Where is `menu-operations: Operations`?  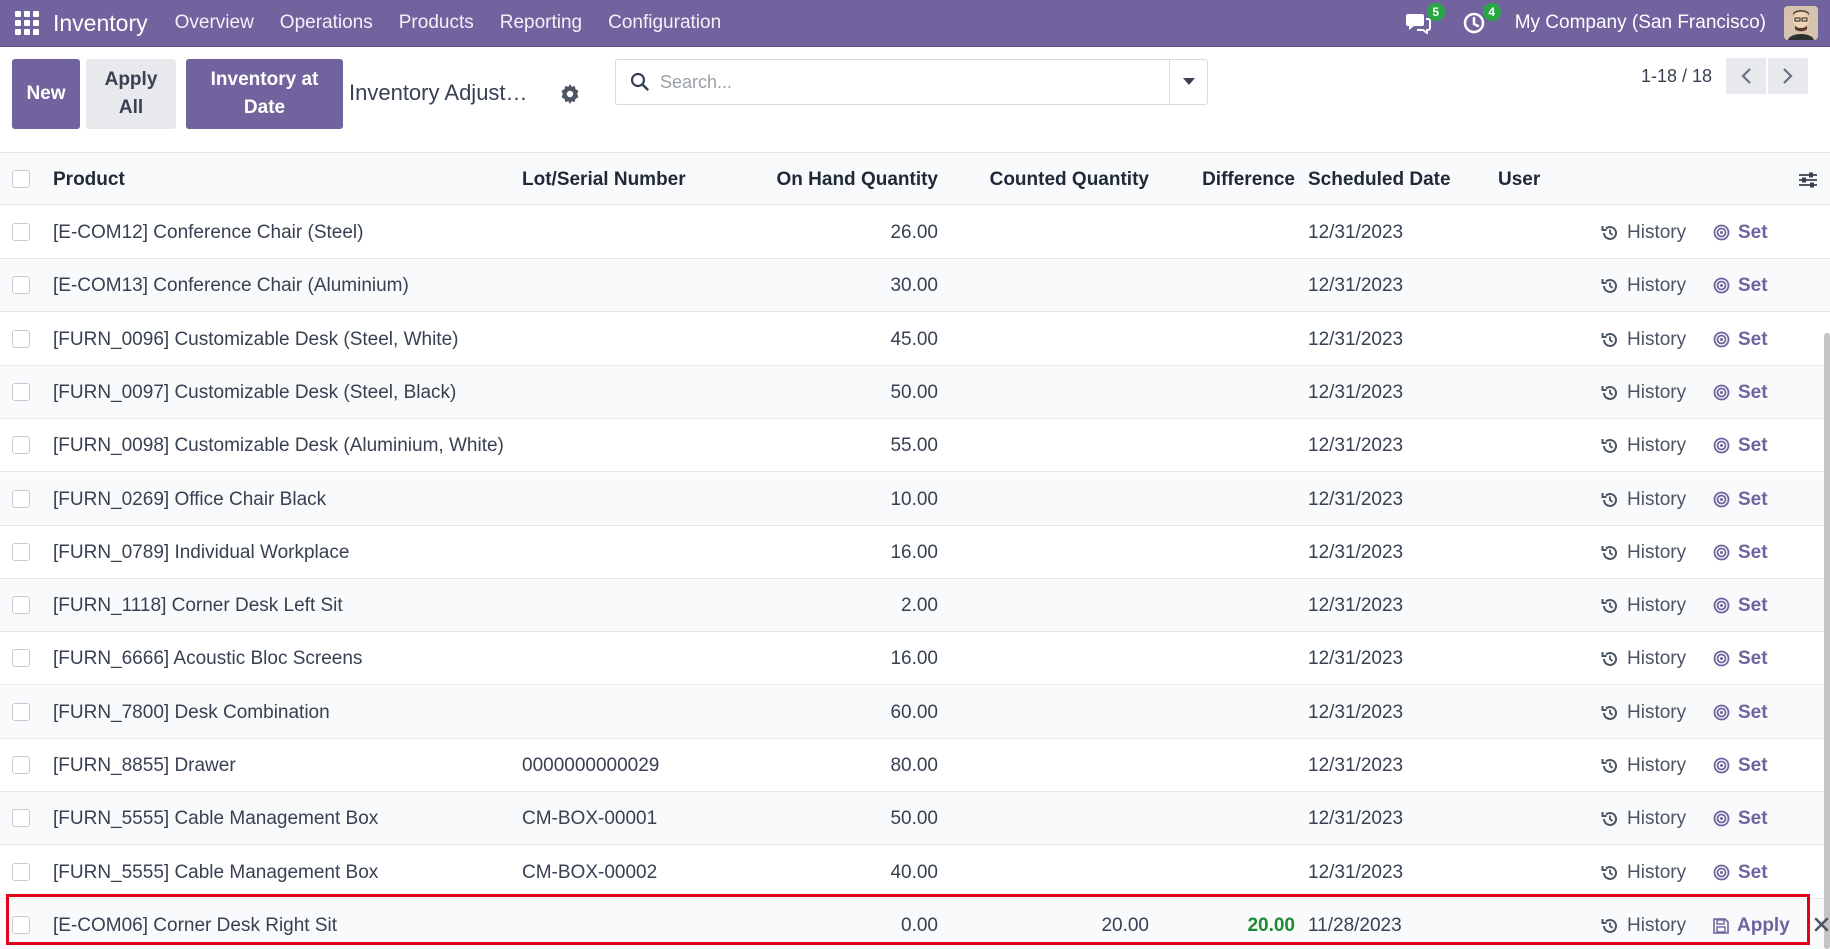 menu-operations: Operations is located at coordinates (326, 23).